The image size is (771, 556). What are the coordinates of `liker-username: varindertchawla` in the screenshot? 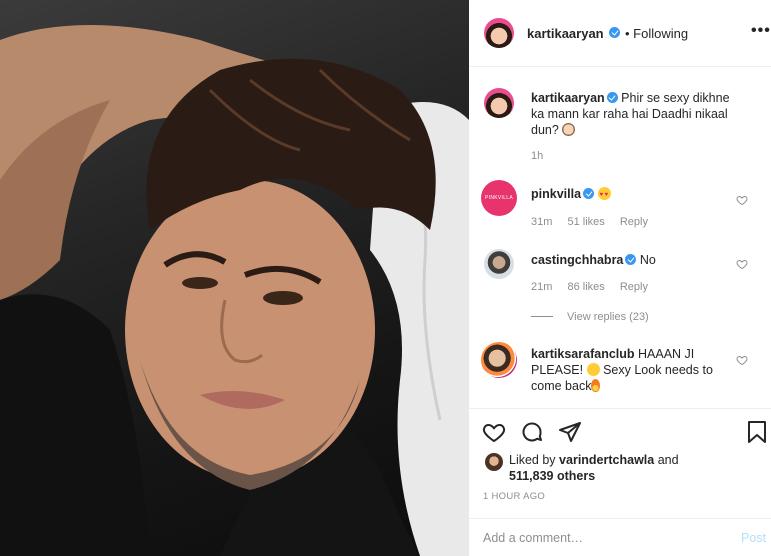 It's located at (606, 460).